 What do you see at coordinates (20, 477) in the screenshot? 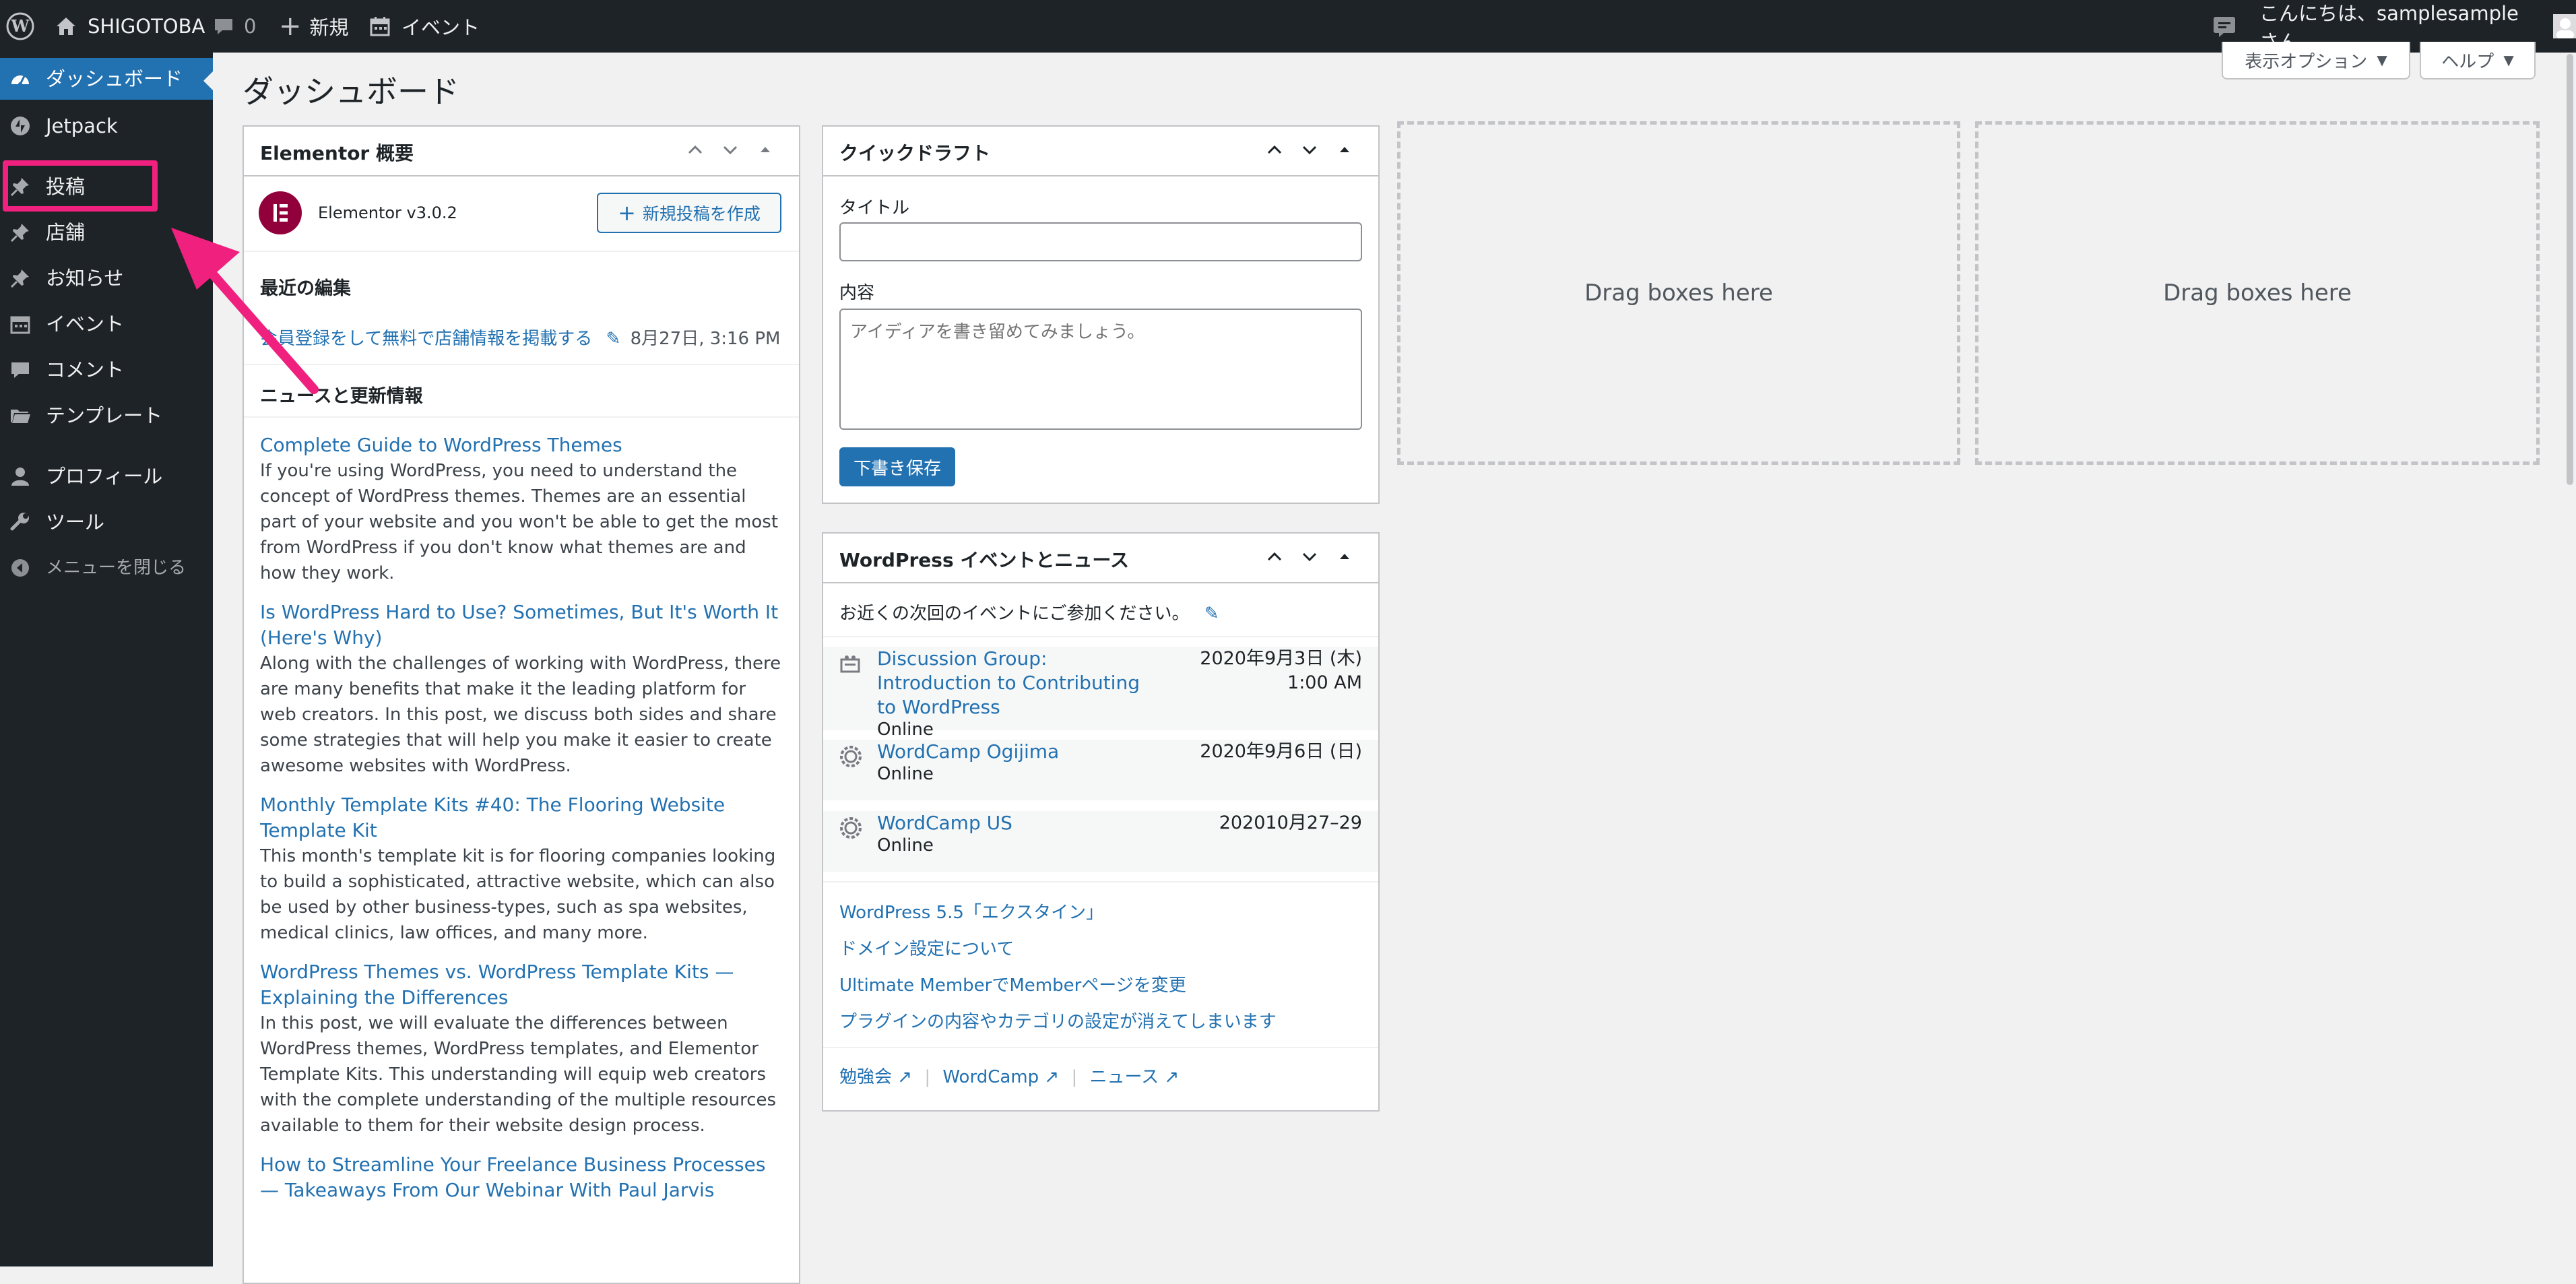
I see `user-icon` at bounding box center [20, 477].